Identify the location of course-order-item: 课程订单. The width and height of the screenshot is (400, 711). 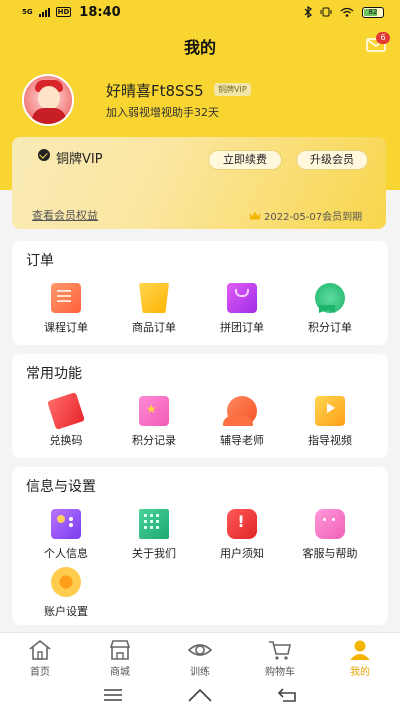
(66, 309).